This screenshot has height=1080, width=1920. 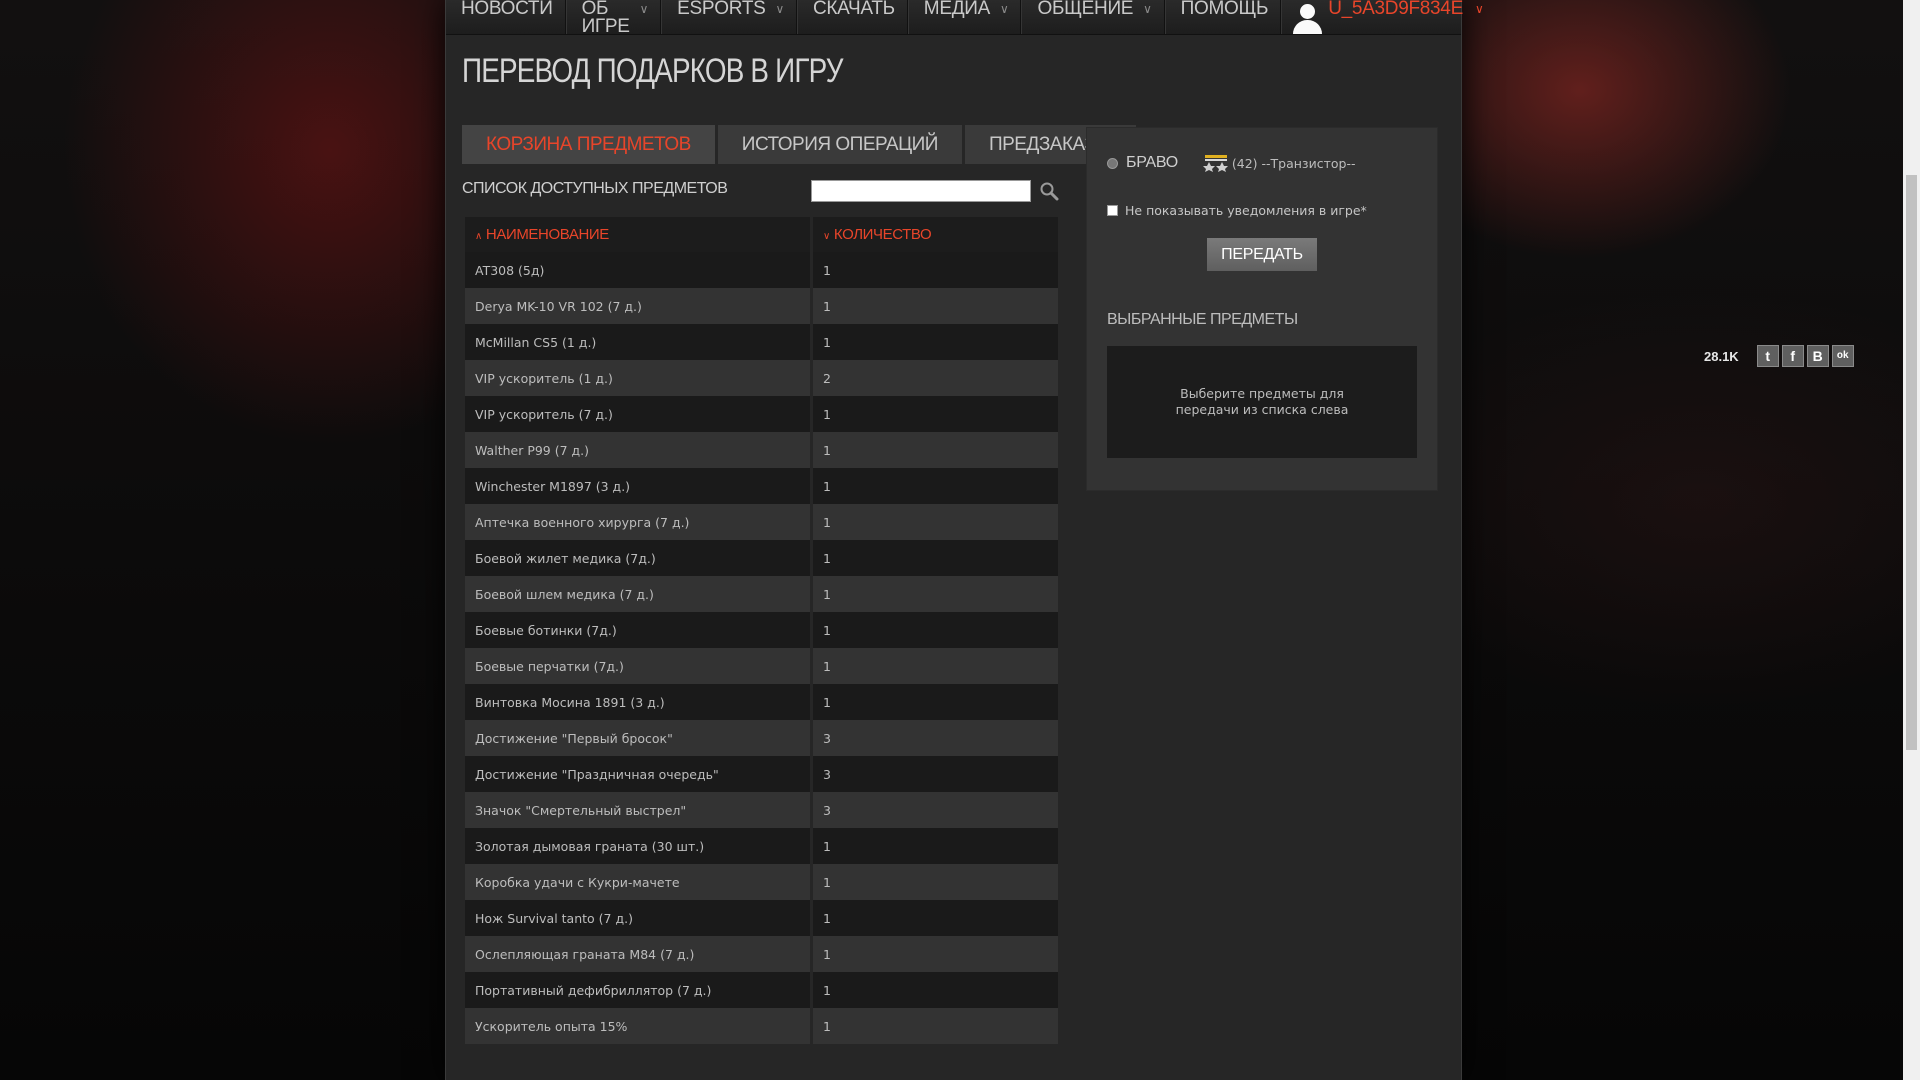 What do you see at coordinates (1049, 191) in the screenshot?
I see `search-icon` at bounding box center [1049, 191].